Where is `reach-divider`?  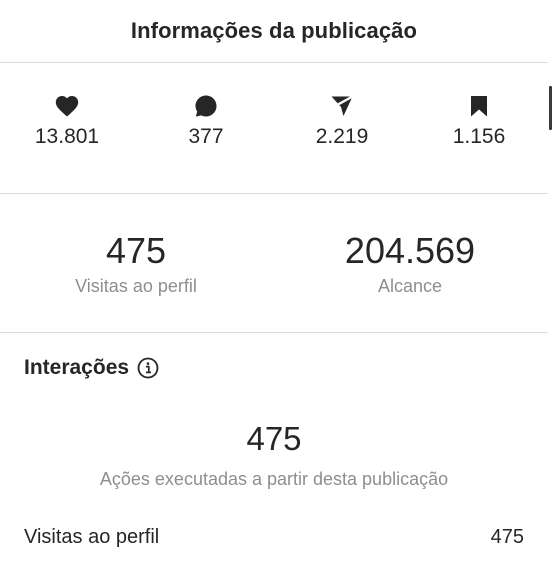 reach-divider is located at coordinates (274, 332).